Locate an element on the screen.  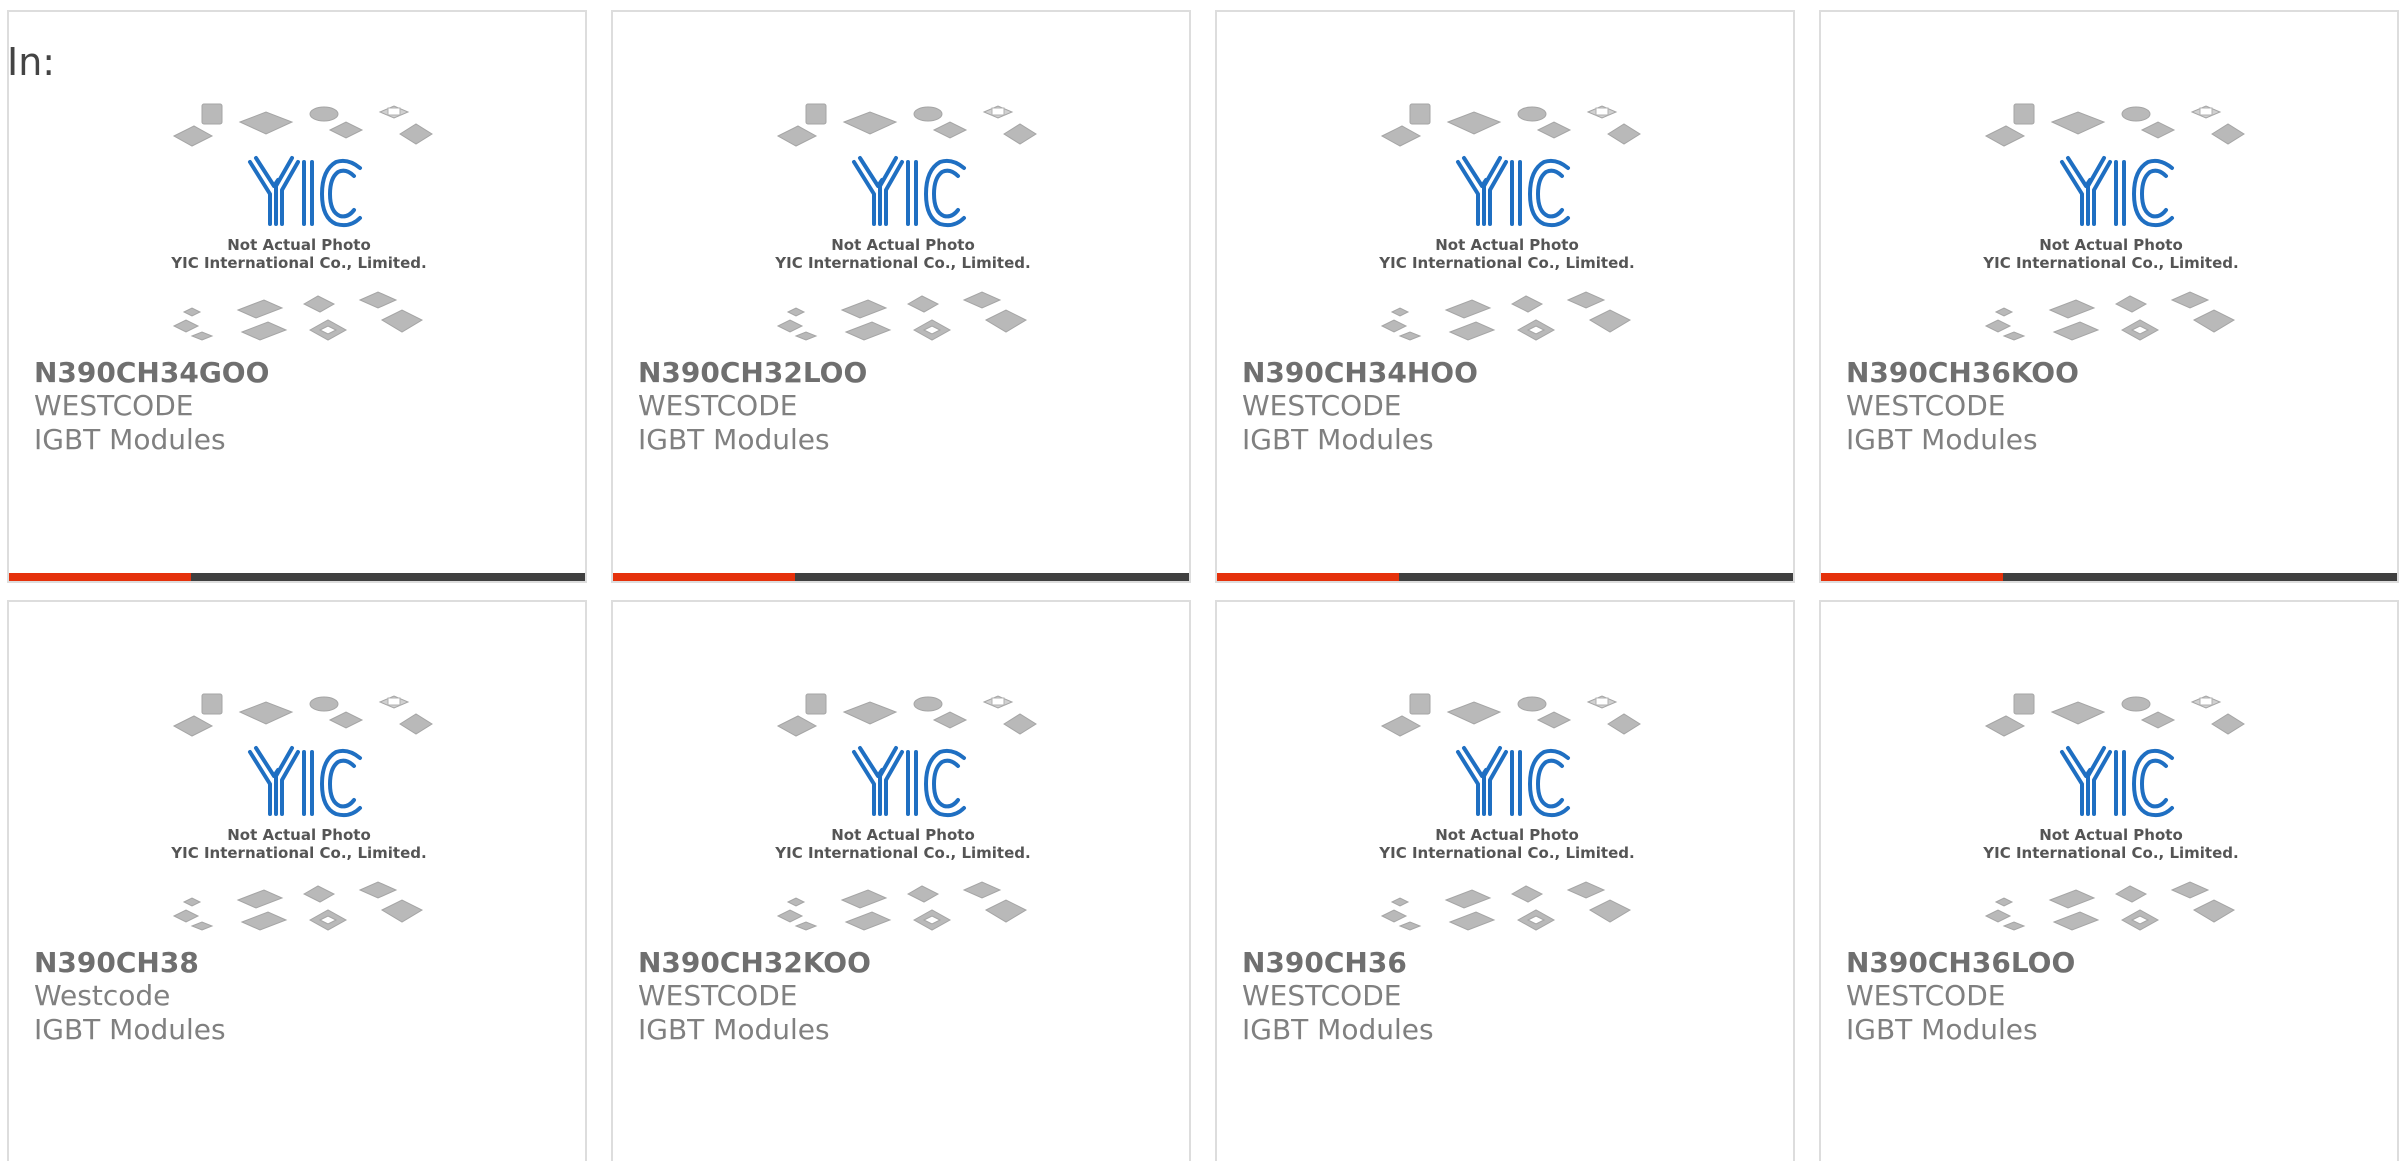
part-number: N390CH36 is located at coordinates (1324, 962).